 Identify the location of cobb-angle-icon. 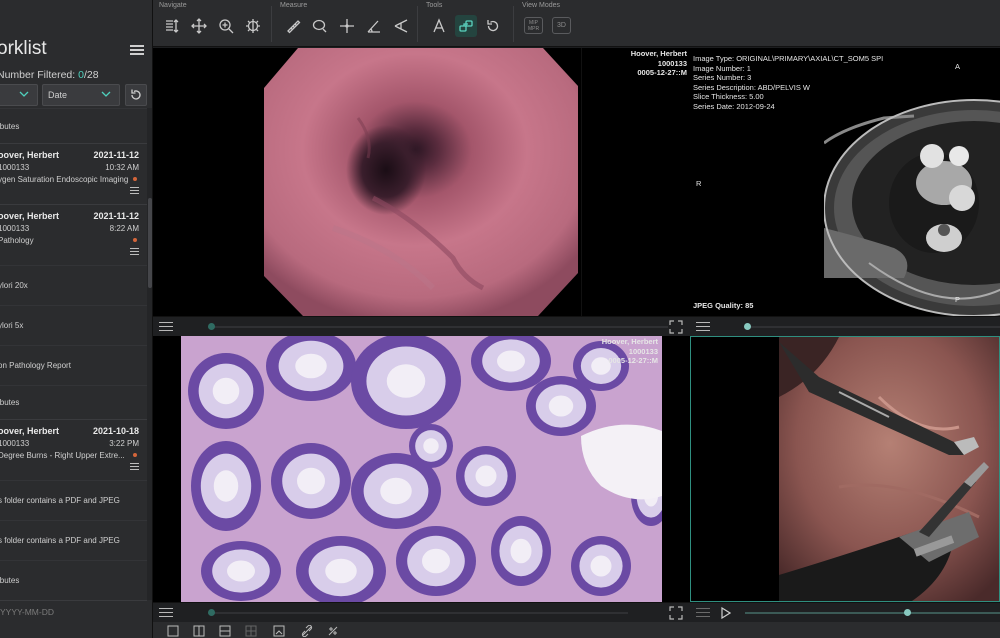
(401, 26).